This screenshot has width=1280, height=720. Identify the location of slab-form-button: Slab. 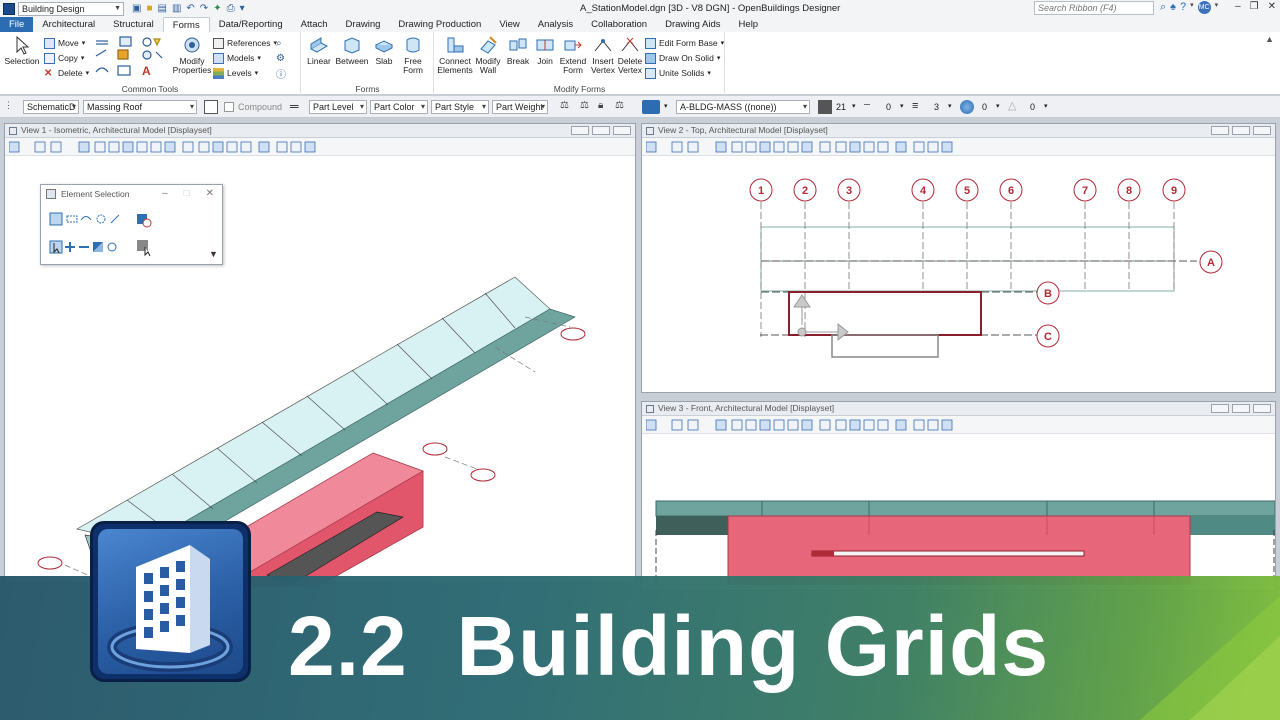
(384, 50).